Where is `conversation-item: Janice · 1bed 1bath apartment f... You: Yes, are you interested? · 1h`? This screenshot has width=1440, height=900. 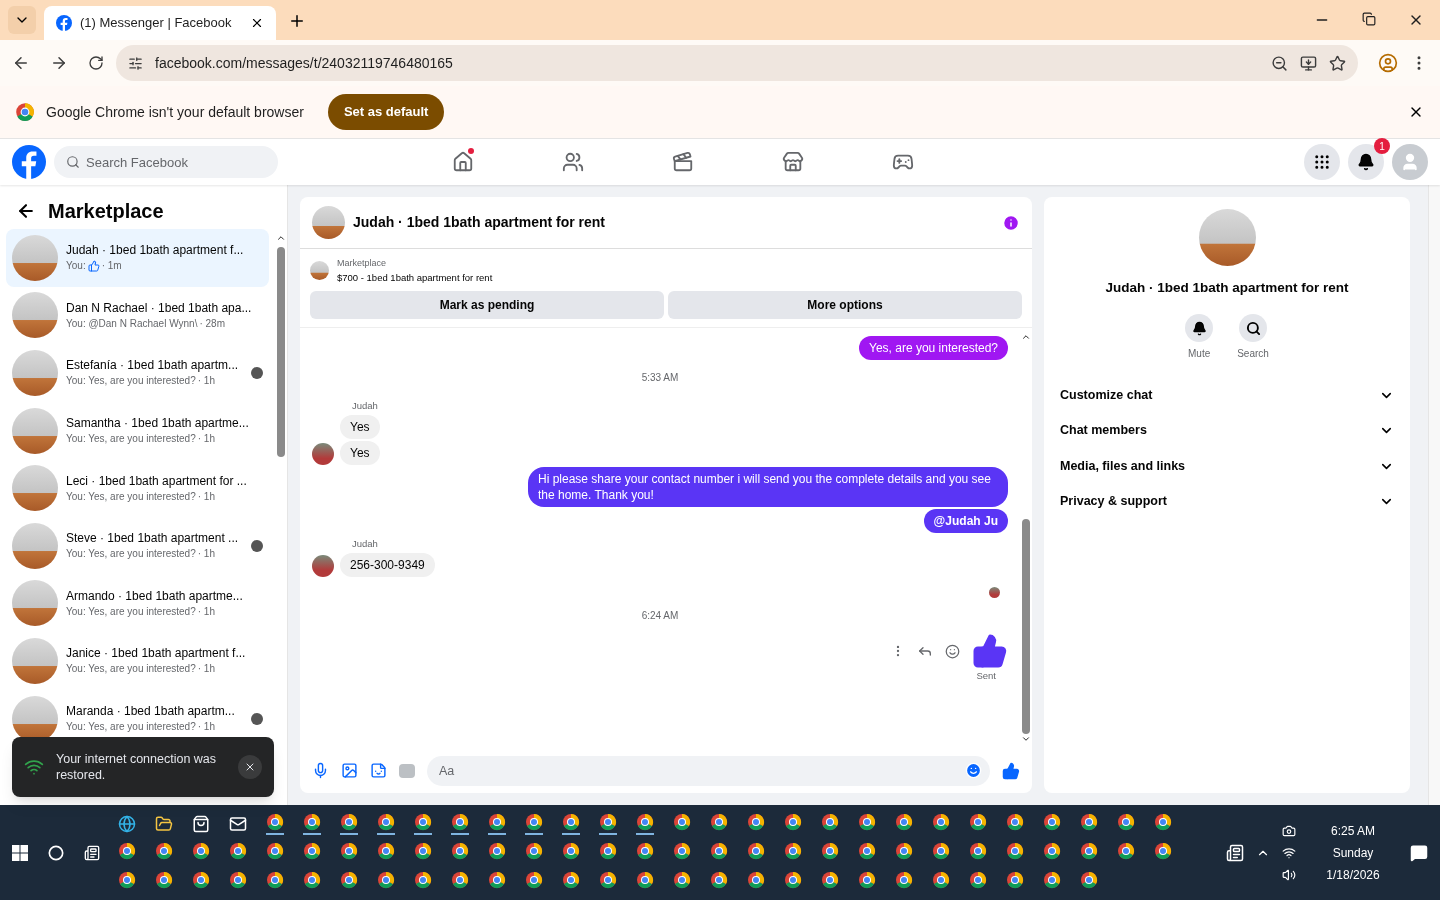 conversation-item: Janice · 1bed 1bath apartment f... You: Yes, are you interested? · 1h is located at coordinates (137, 661).